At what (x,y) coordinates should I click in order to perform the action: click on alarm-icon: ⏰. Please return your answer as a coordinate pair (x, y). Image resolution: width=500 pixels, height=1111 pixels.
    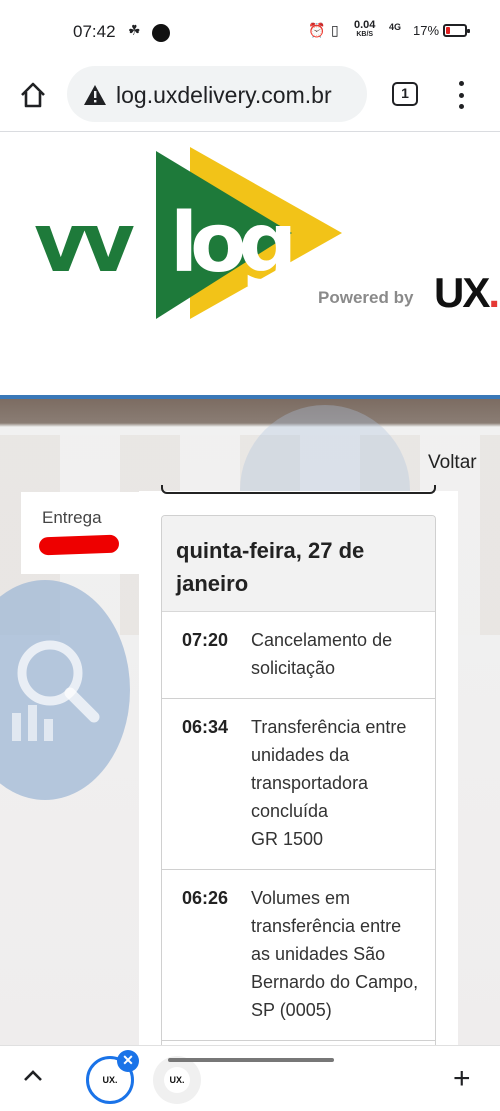
    Looking at the image, I should click on (317, 30).